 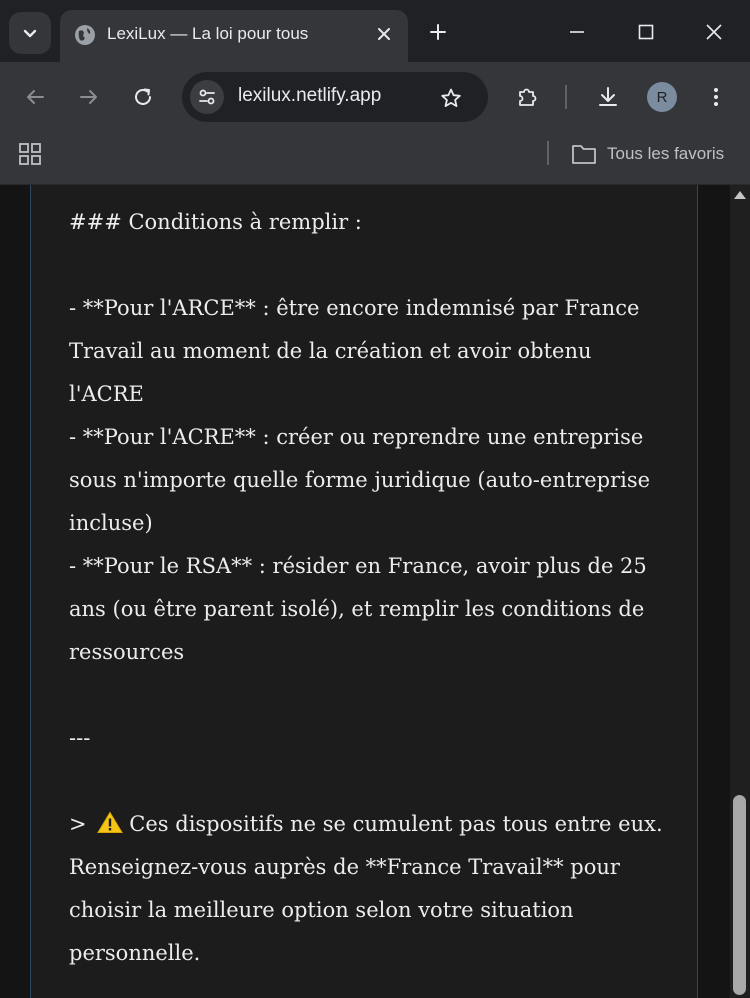 I want to click on bookmarks-separator, so click(x=548, y=153).